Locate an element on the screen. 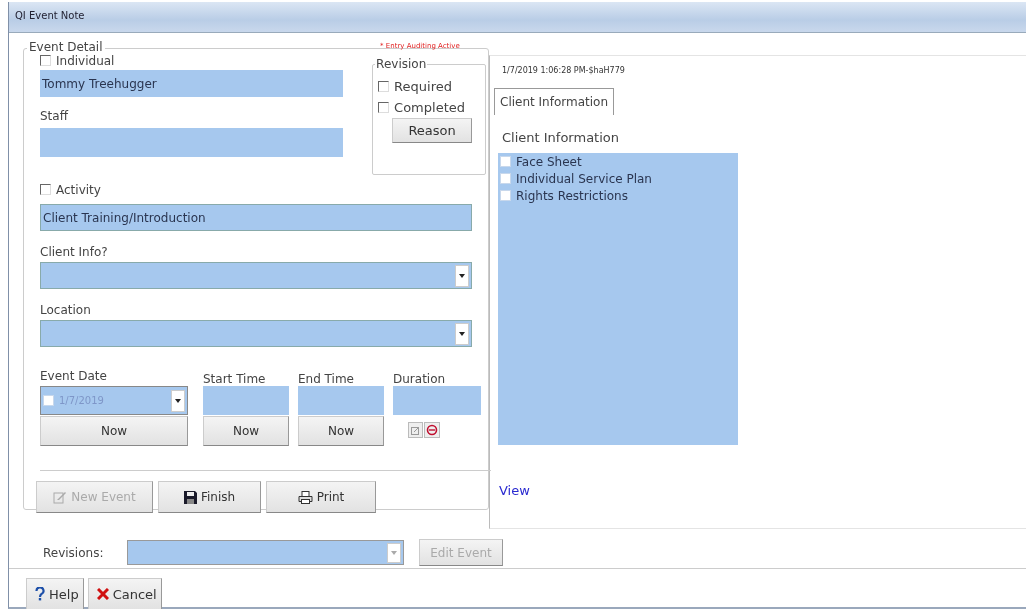  finish-button: Finish is located at coordinates (209, 497).